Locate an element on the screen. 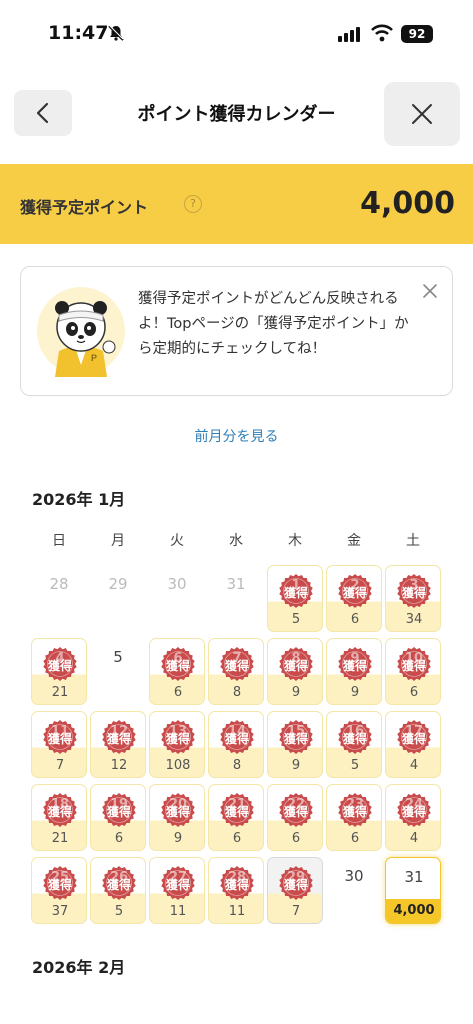 This screenshot has height=1024, width=473. calendar-day: 3 獲得 34 is located at coordinates (413, 598).